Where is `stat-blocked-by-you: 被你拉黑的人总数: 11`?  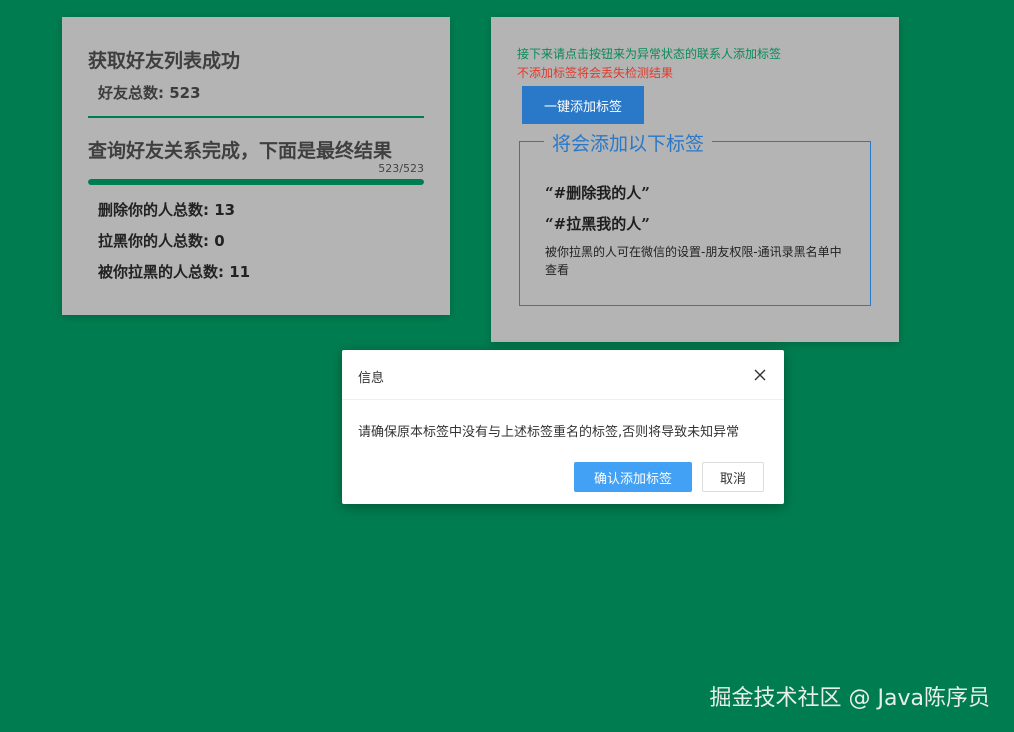 stat-blocked-by-you: 被你拉黑的人总数: 11 is located at coordinates (174, 272).